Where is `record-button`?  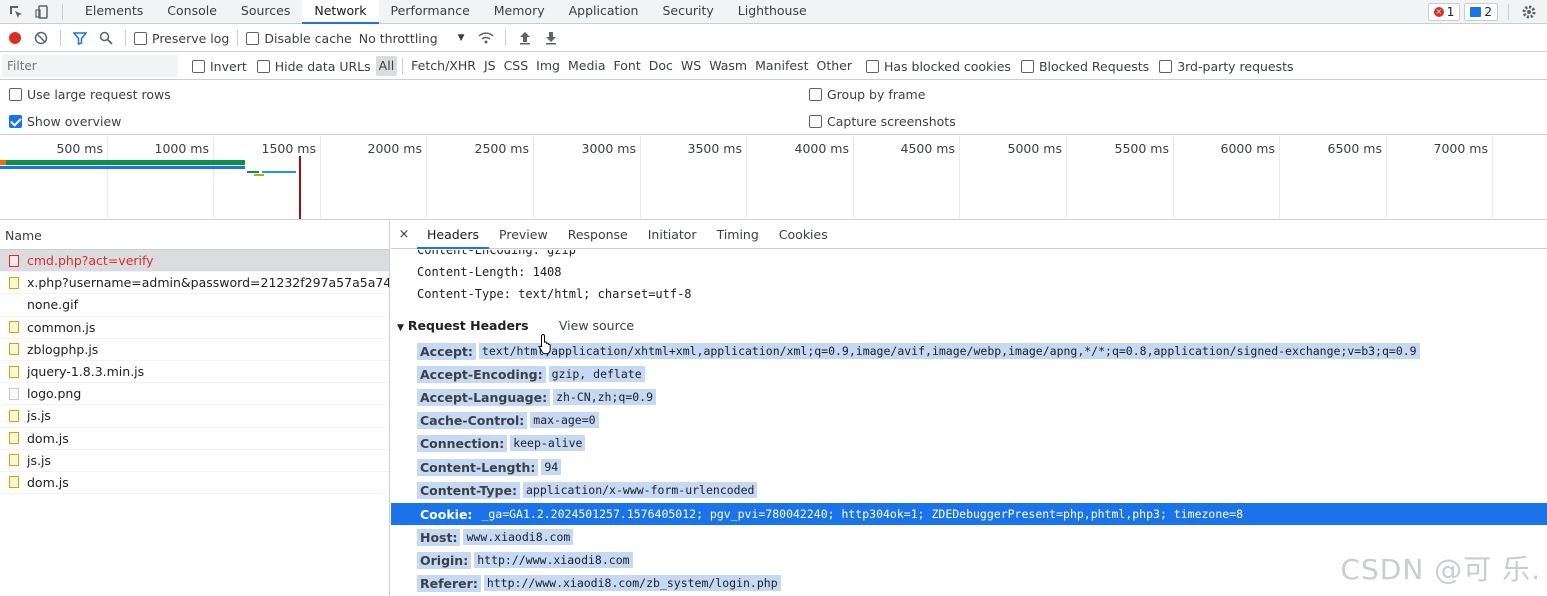
record-button is located at coordinates (15, 38).